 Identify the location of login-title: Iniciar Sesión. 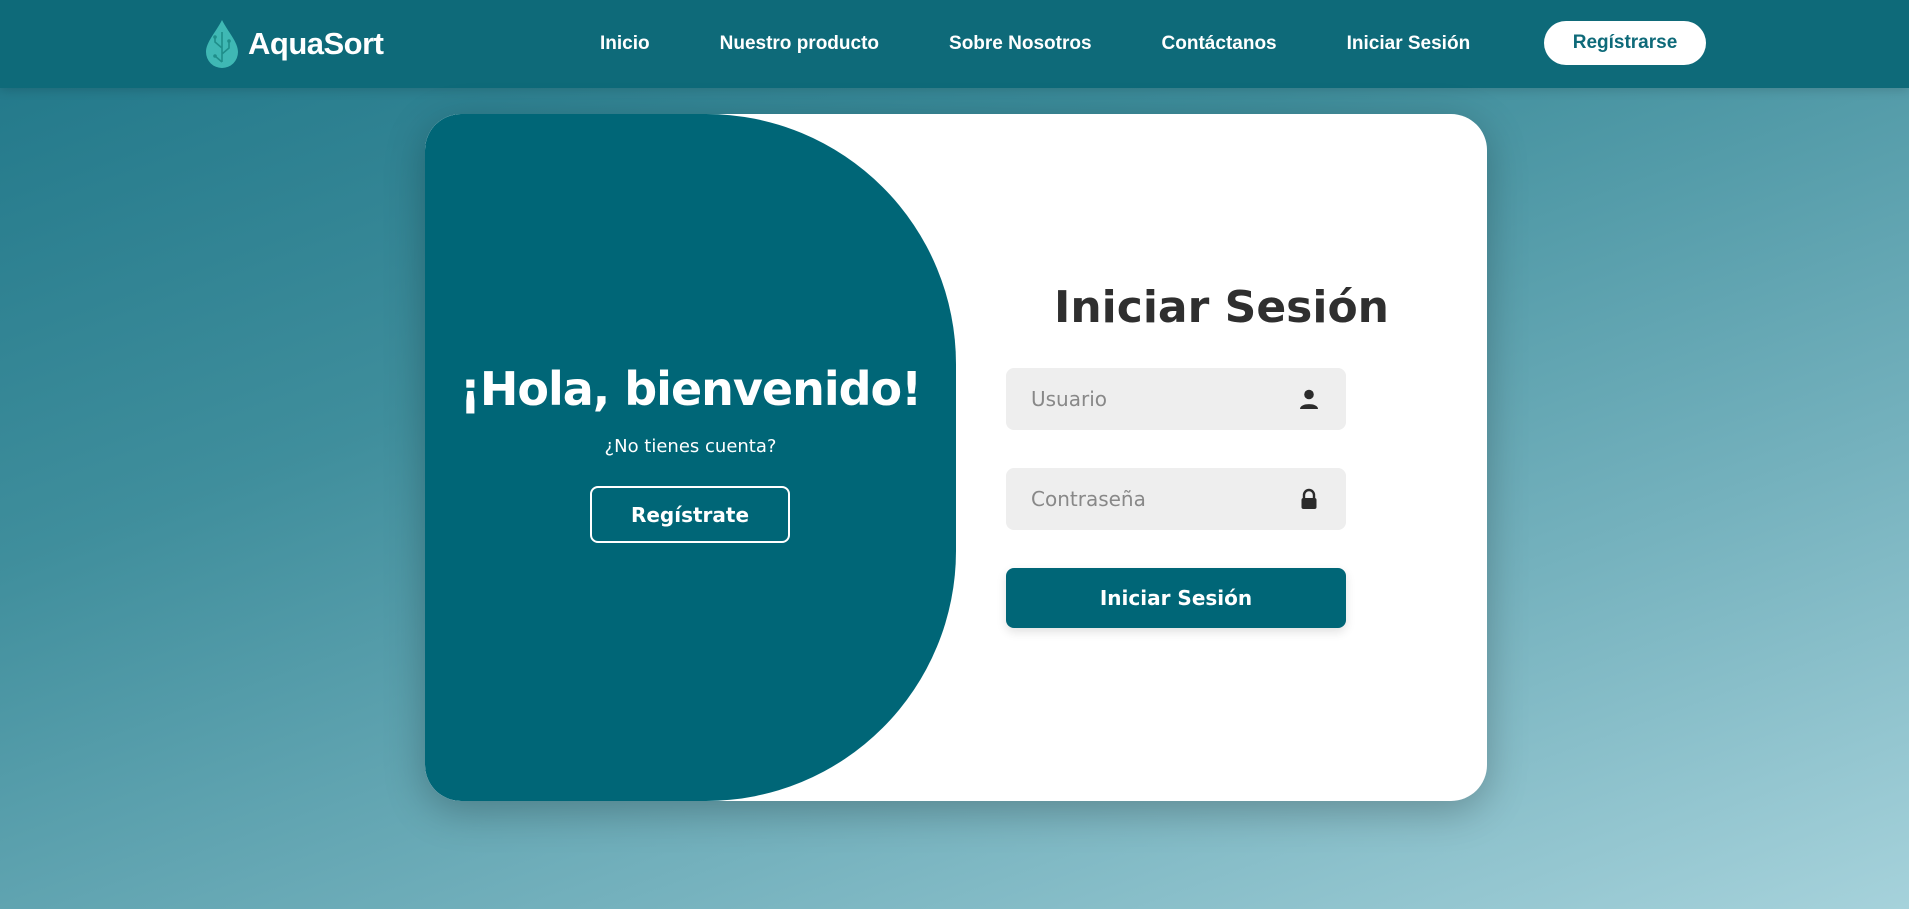
(1221, 307).